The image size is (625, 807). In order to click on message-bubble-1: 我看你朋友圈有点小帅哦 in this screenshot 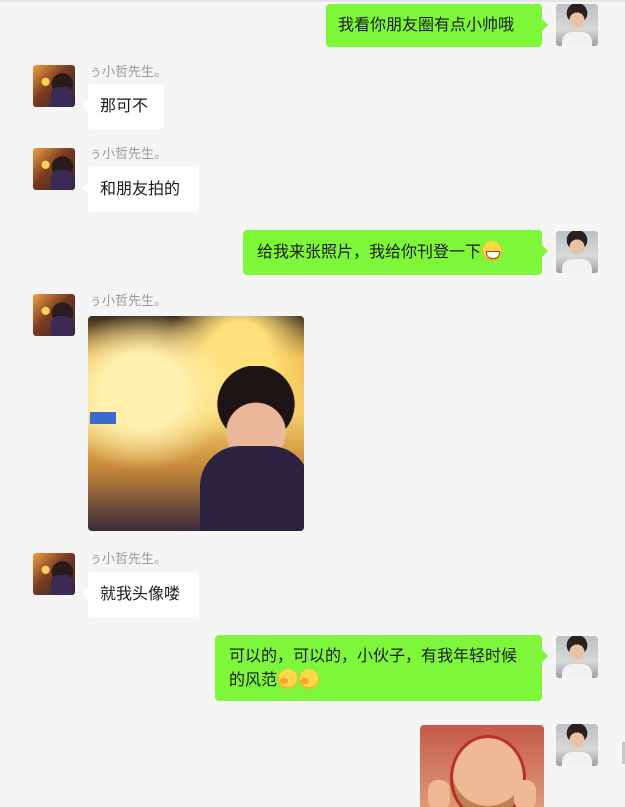, I will do `click(437, 25)`.